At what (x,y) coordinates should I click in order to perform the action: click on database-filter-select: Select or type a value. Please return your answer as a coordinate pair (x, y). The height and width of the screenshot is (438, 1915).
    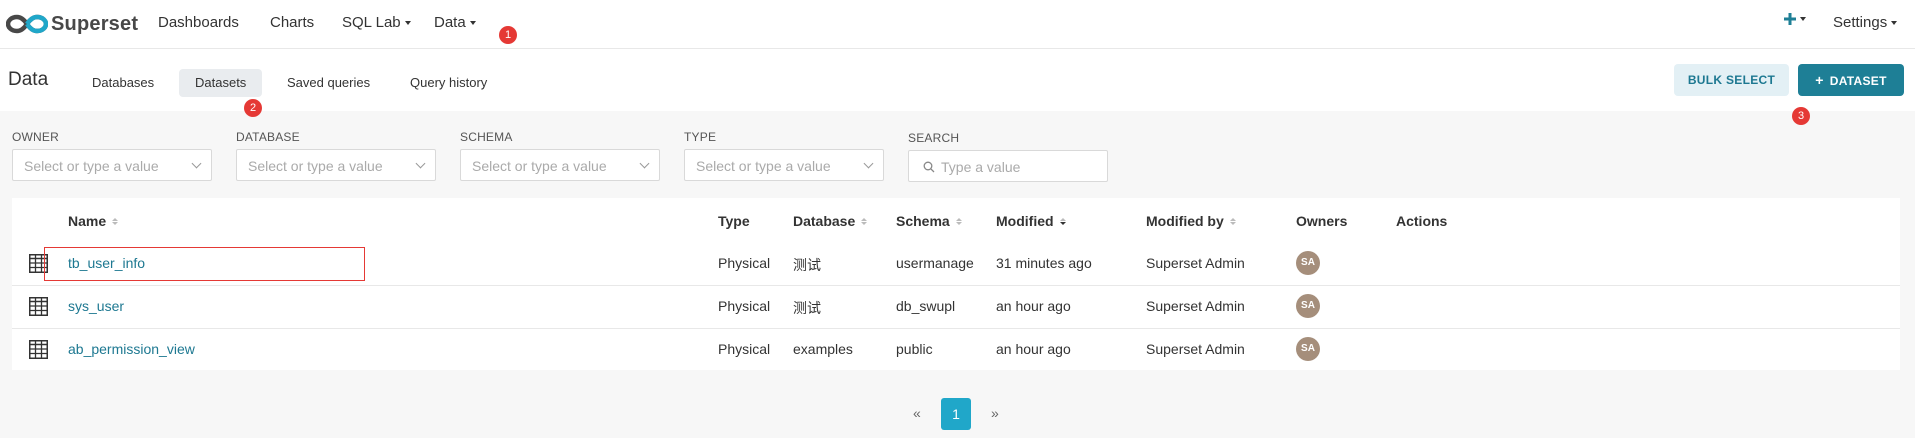
    Looking at the image, I should click on (336, 165).